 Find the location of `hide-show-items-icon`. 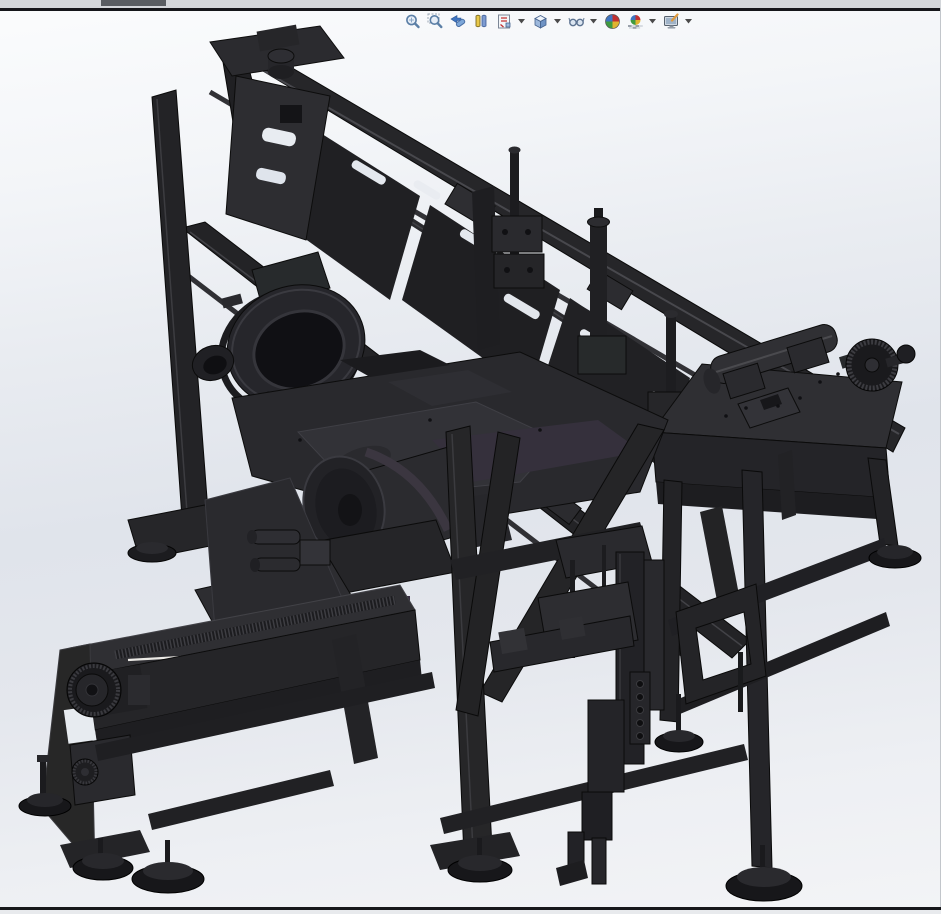

hide-show-items-icon is located at coordinates (576, 21).